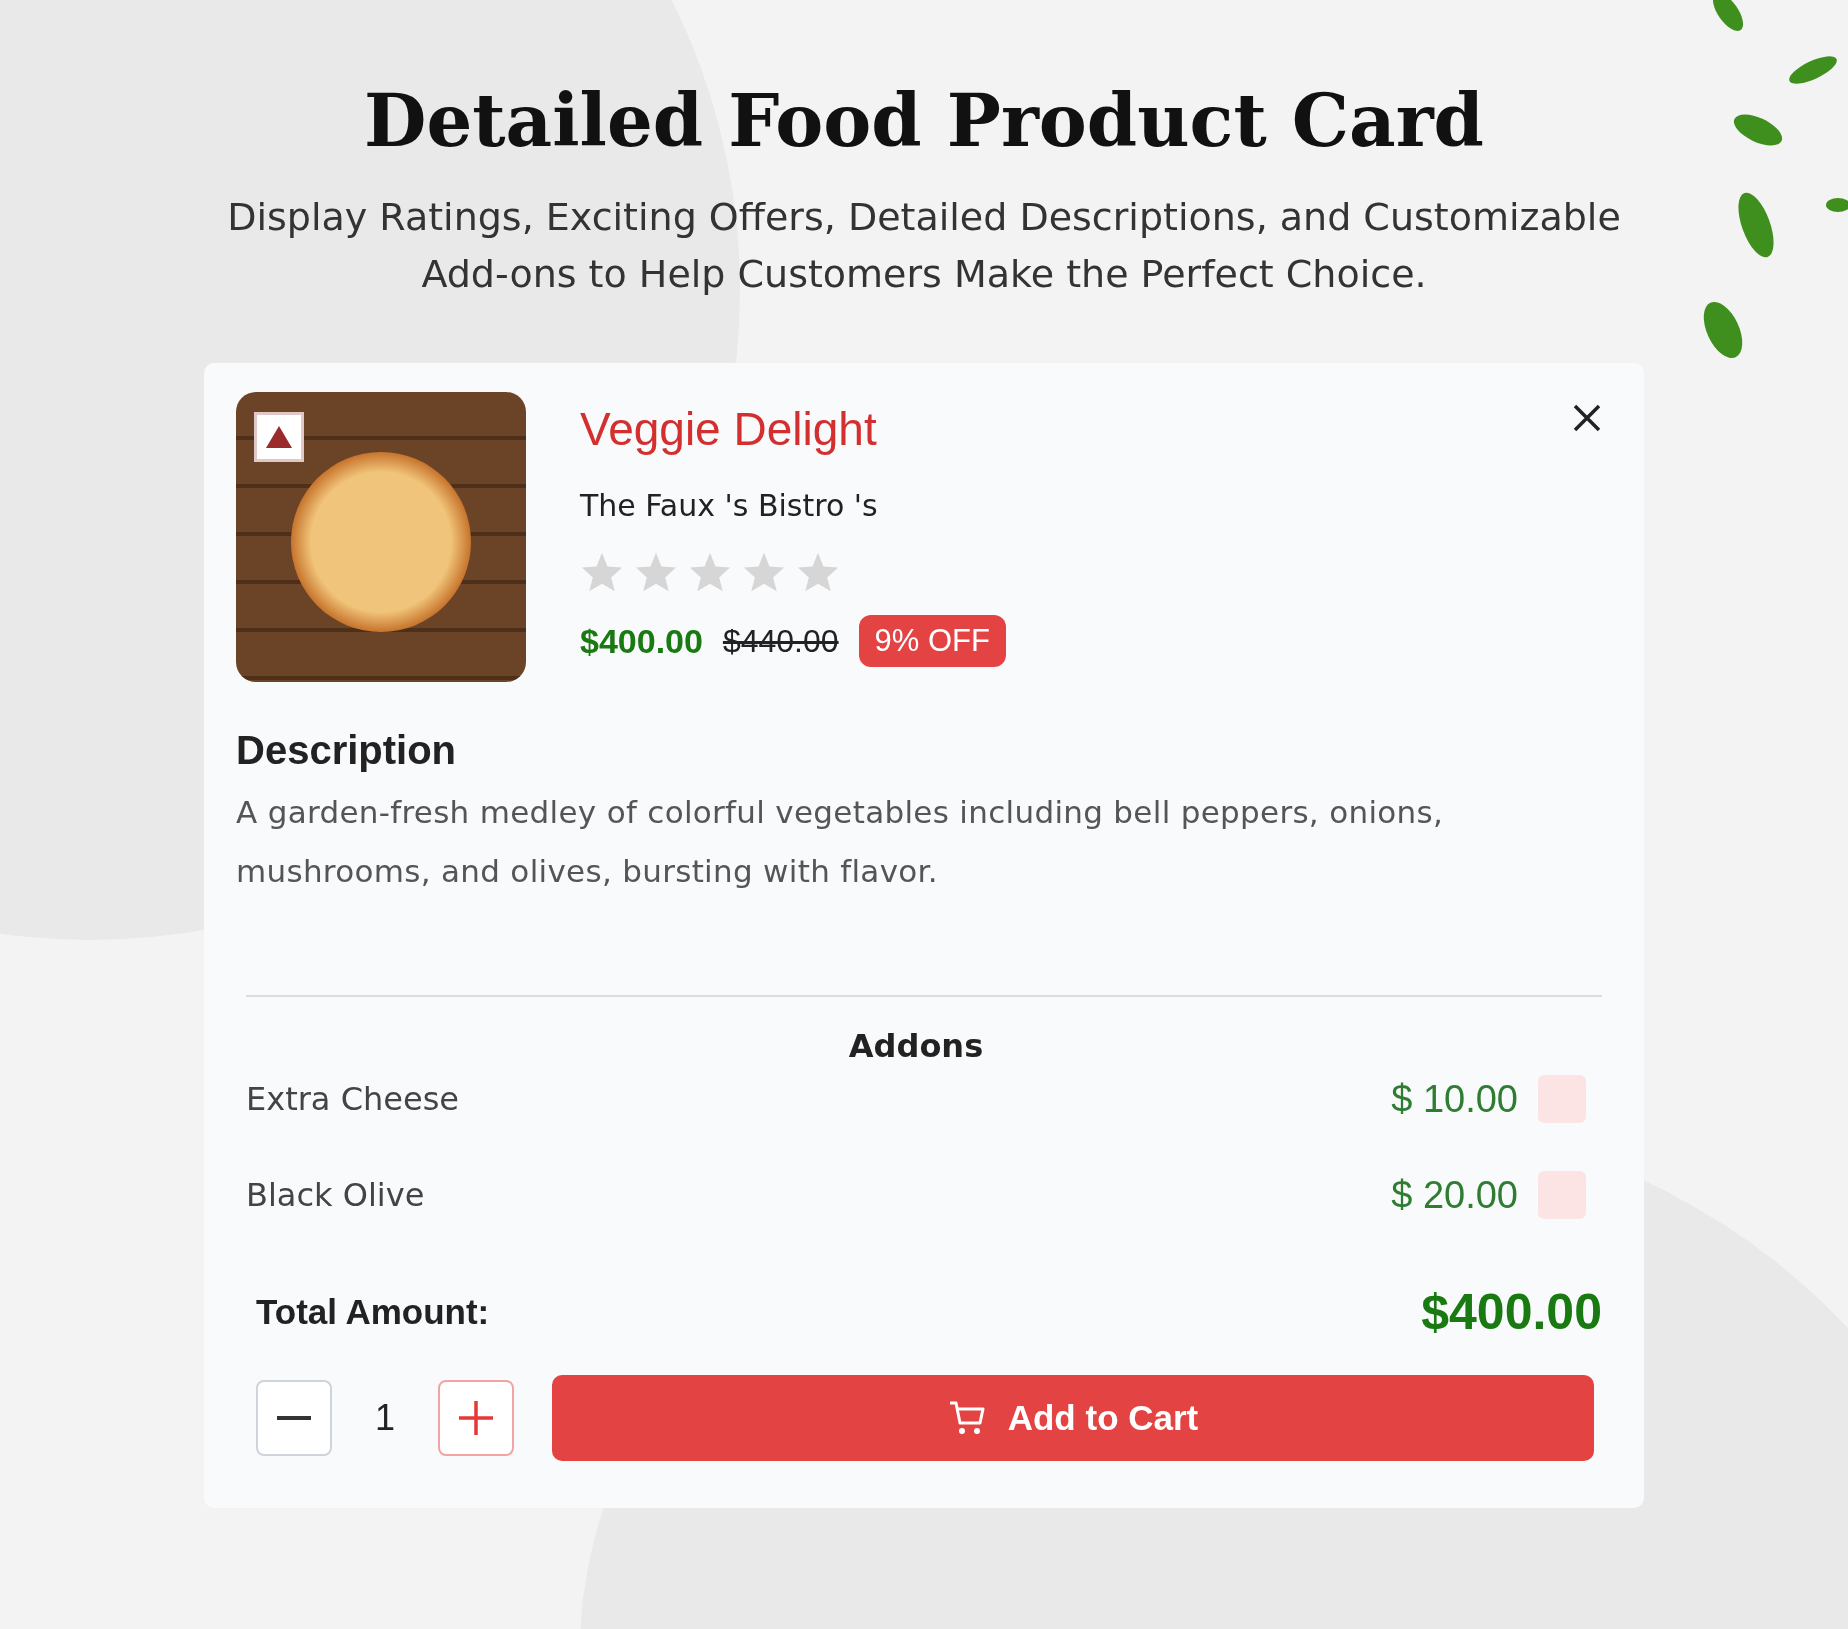 The height and width of the screenshot is (1629, 1848). What do you see at coordinates (336, 1195) in the screenshot?
I see `addon-name: Black Olive` at bounding box center [336, 1195].